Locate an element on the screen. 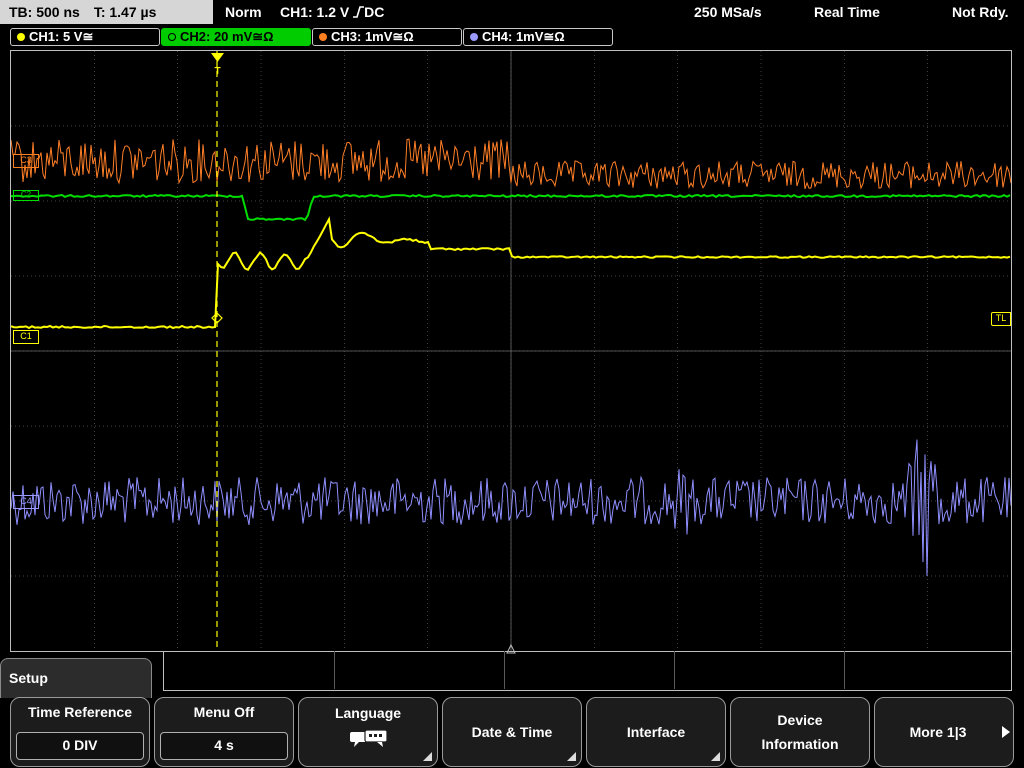 The height and width of the screenshot is (768, 1024). ch1-waveform is located at coordinates (511, 273).